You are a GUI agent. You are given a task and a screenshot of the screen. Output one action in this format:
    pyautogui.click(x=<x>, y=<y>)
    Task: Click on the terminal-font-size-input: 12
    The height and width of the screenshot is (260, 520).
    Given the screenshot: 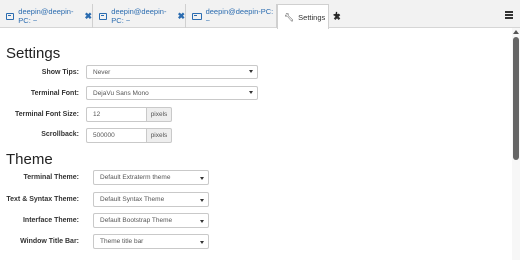 What is the action you would take?
    pyautogui.click(x=116, y=114)
    